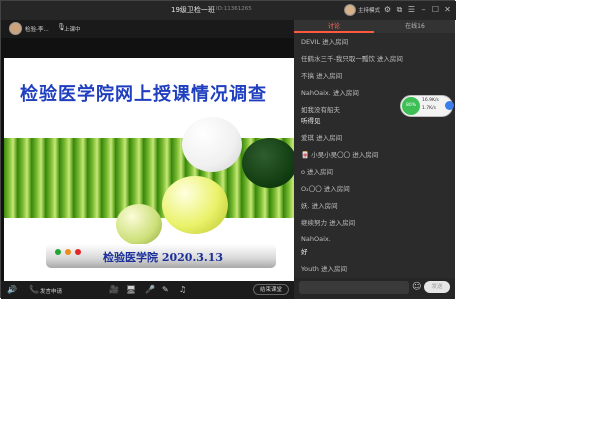 This screenshot has width=600, height=448. What do you see at coordinates (437, 287) in the screenshot?
I see `send-button: 发送` at bounding box center [437, 287].